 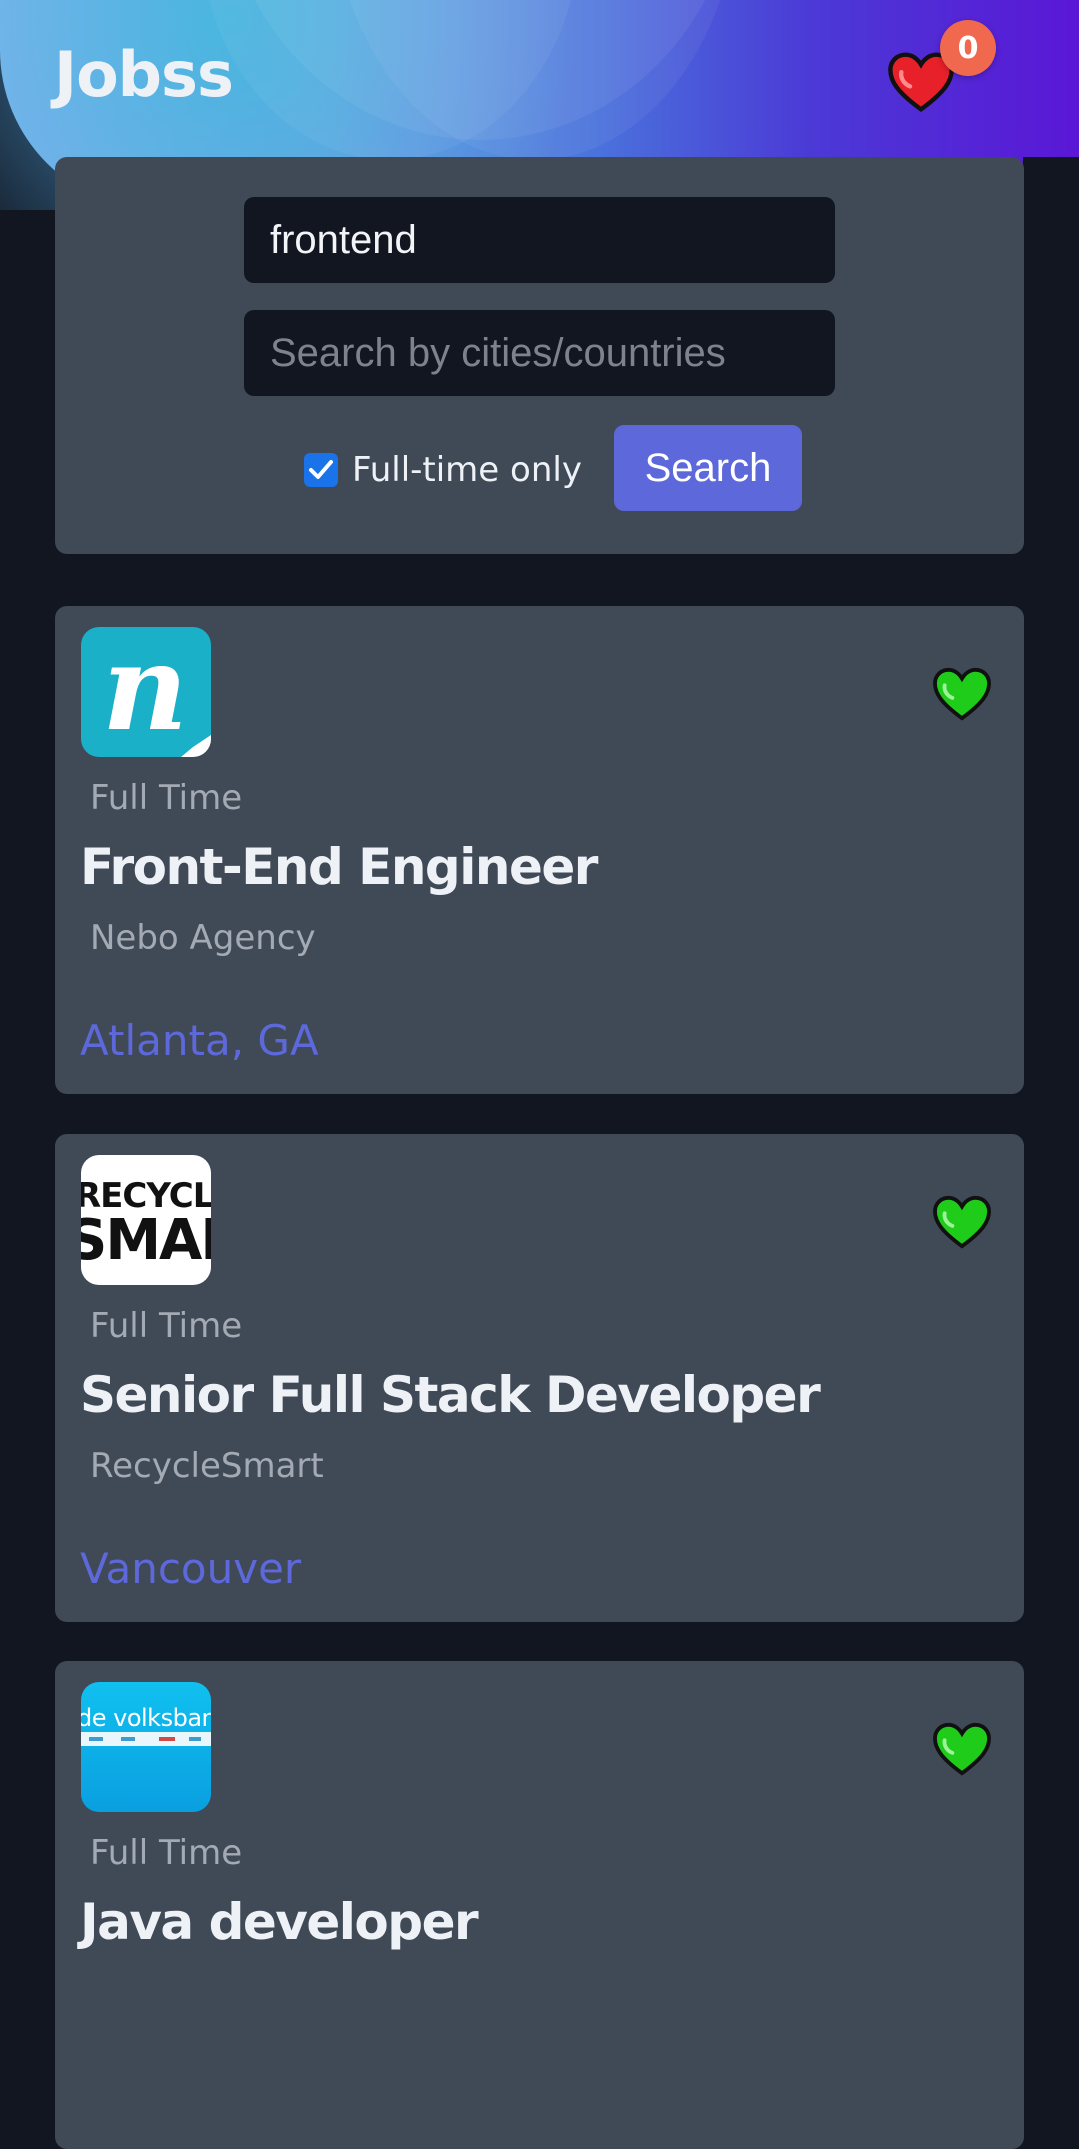 I want to click on svg-text: SMART, so click(x=146, y=1240).